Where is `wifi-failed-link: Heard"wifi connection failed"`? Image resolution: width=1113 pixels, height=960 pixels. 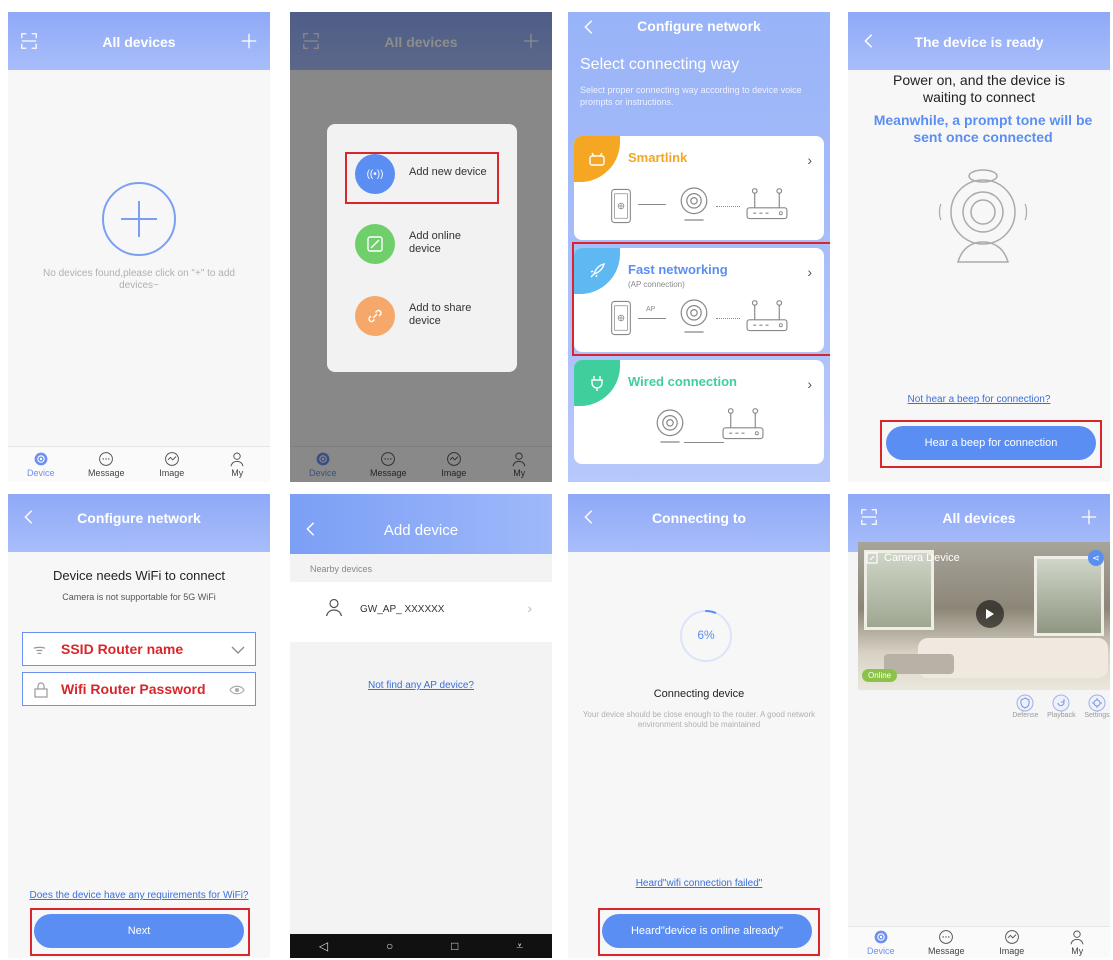
wifi-failed-link: Heard"wifi connection failed" is located at coordinates (699, 883).